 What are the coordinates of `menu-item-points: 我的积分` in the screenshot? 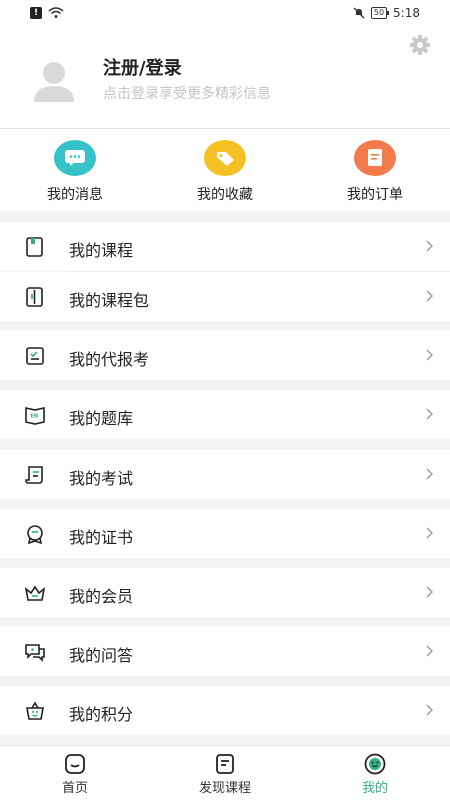 It's located at (225, 710).